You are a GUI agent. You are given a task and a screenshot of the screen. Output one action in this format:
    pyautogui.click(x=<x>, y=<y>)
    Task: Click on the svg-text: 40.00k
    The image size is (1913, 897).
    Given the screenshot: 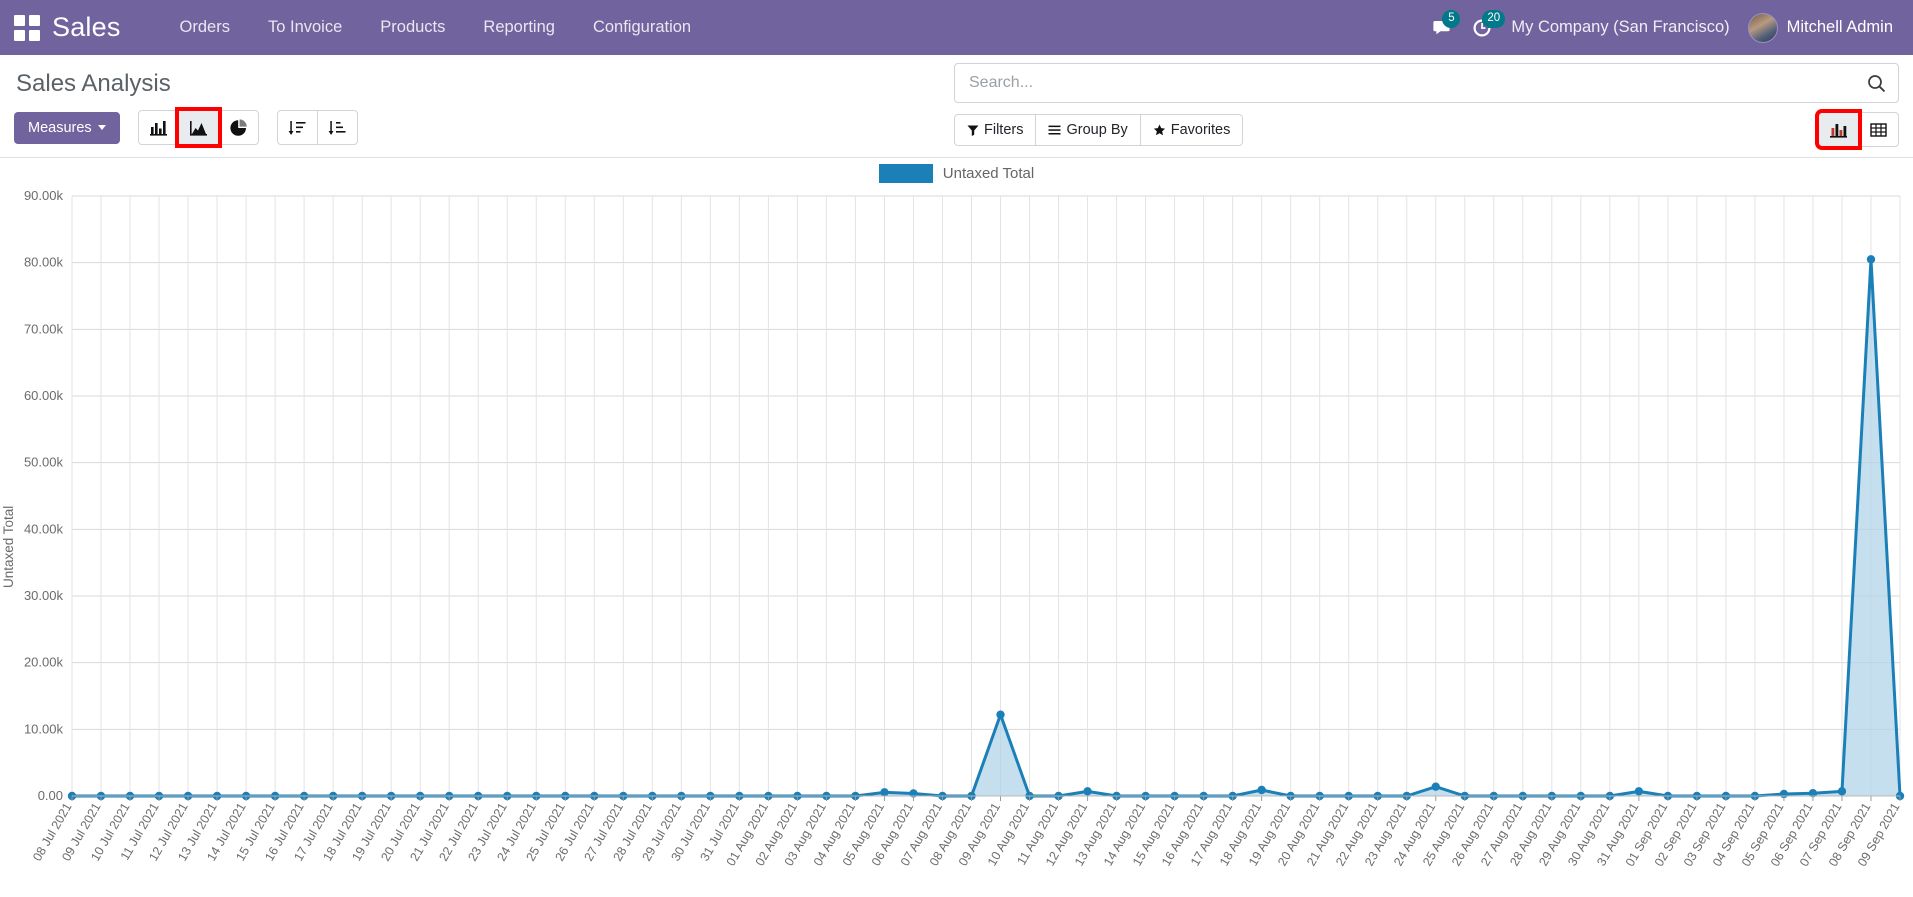 What is the action you would take?
    pyautogui.click(x=44, y=528)
    